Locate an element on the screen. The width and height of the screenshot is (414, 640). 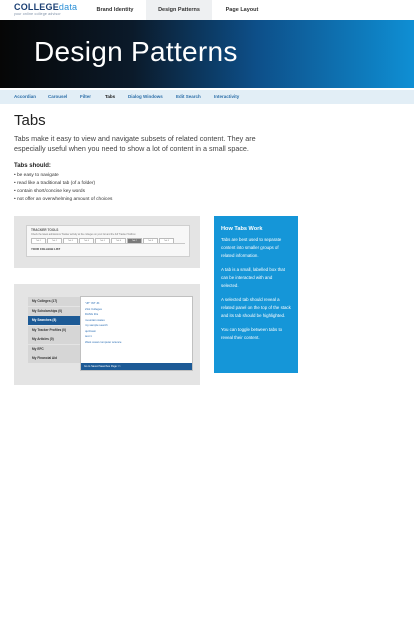
list-item: contain short/concise key words is located at coordinates (63, 192).